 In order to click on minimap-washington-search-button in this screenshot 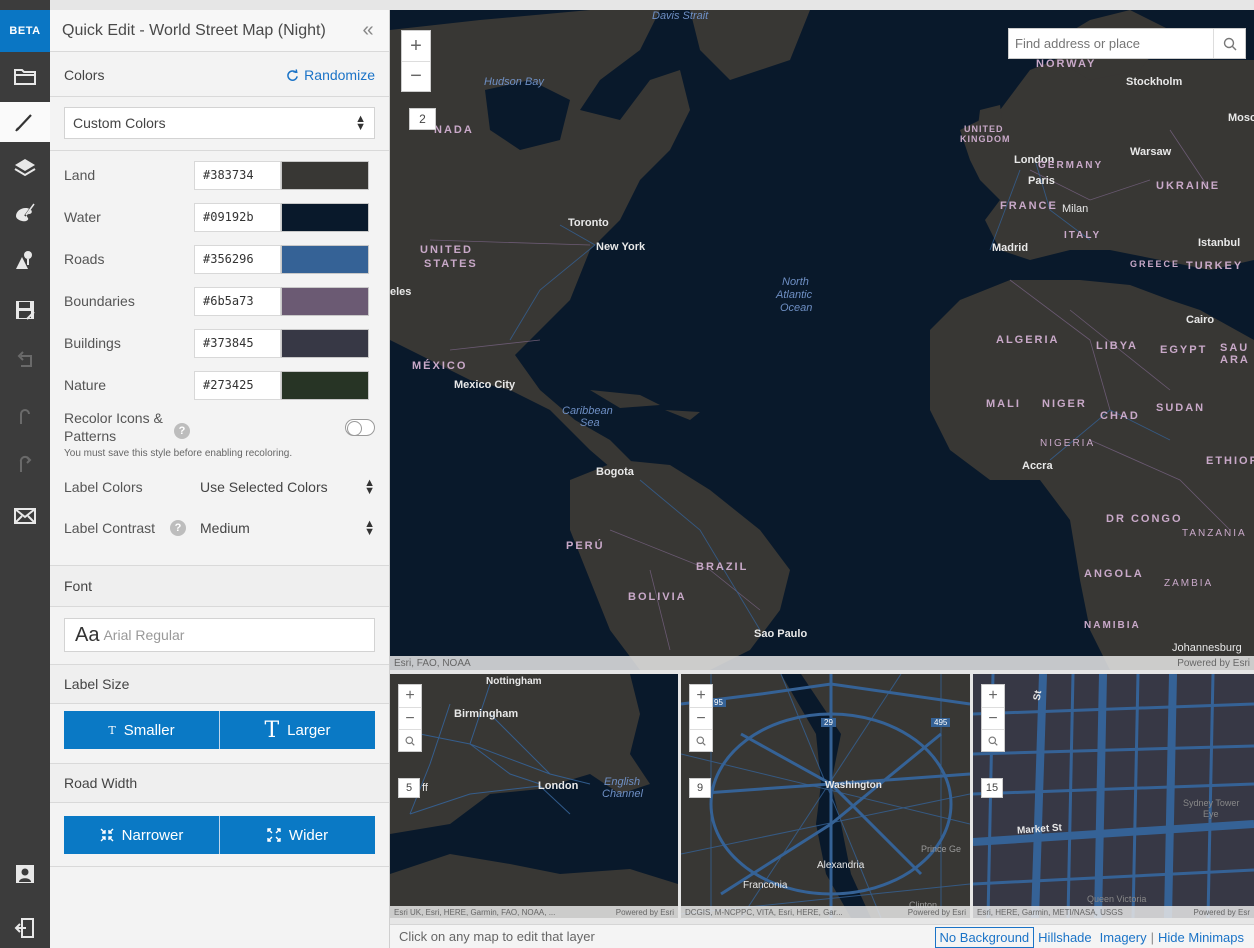, I will do `click(701, 740)`.